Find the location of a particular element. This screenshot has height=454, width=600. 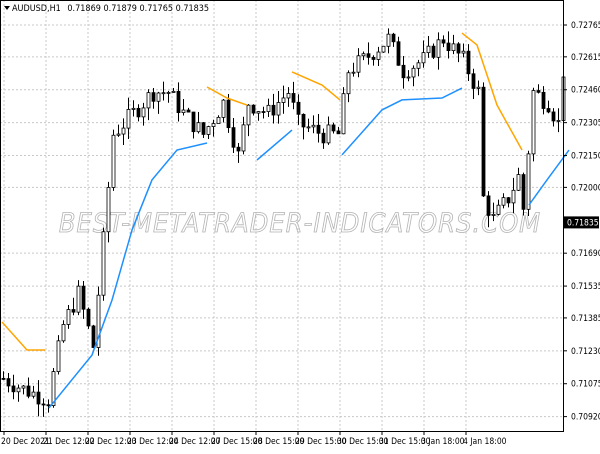

current-price-label: 0.71835 is located at coordinates (583, 223).